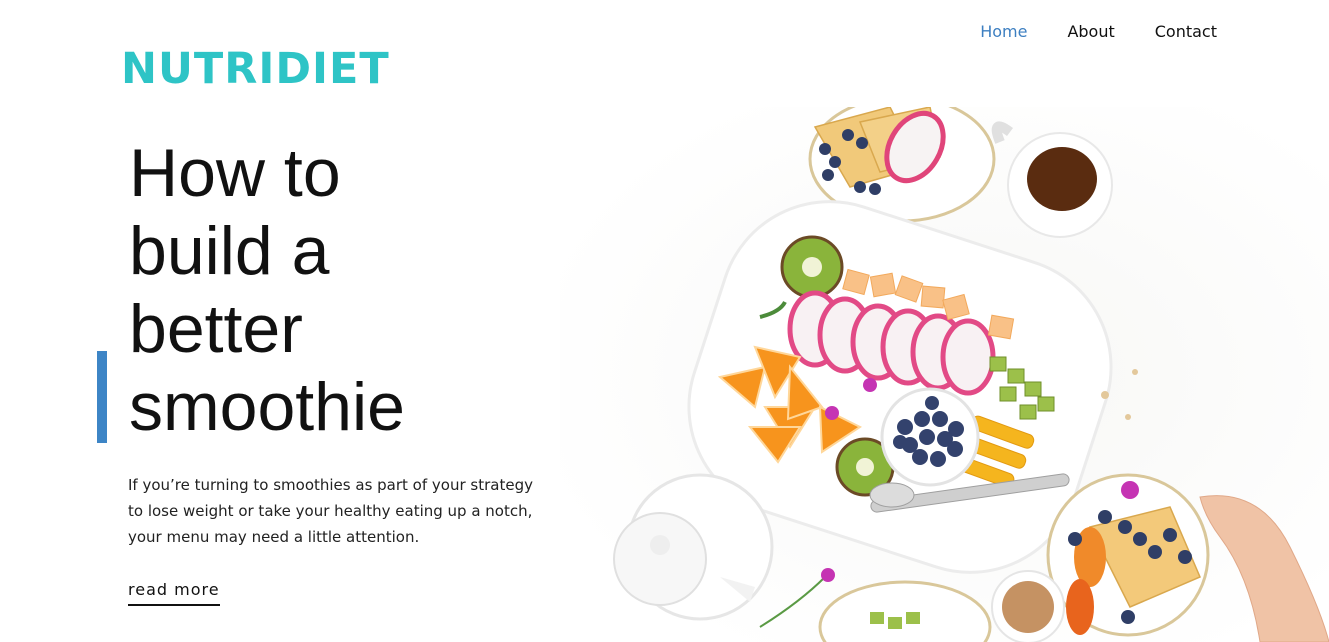 Image resolution: width=1329 pixels, height=642 pixels. I want to click on coffee-cup, so click(1028, 606).